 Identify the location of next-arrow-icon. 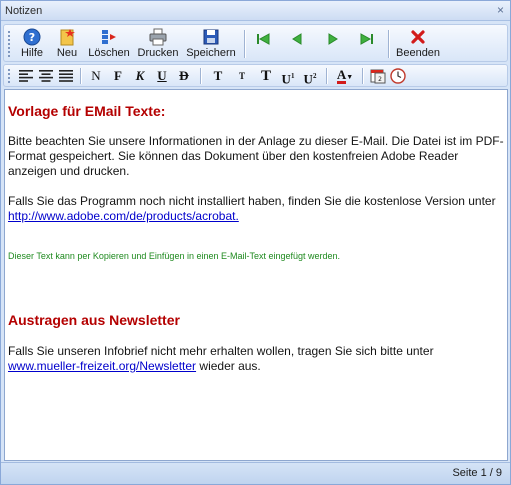
(333, 39).